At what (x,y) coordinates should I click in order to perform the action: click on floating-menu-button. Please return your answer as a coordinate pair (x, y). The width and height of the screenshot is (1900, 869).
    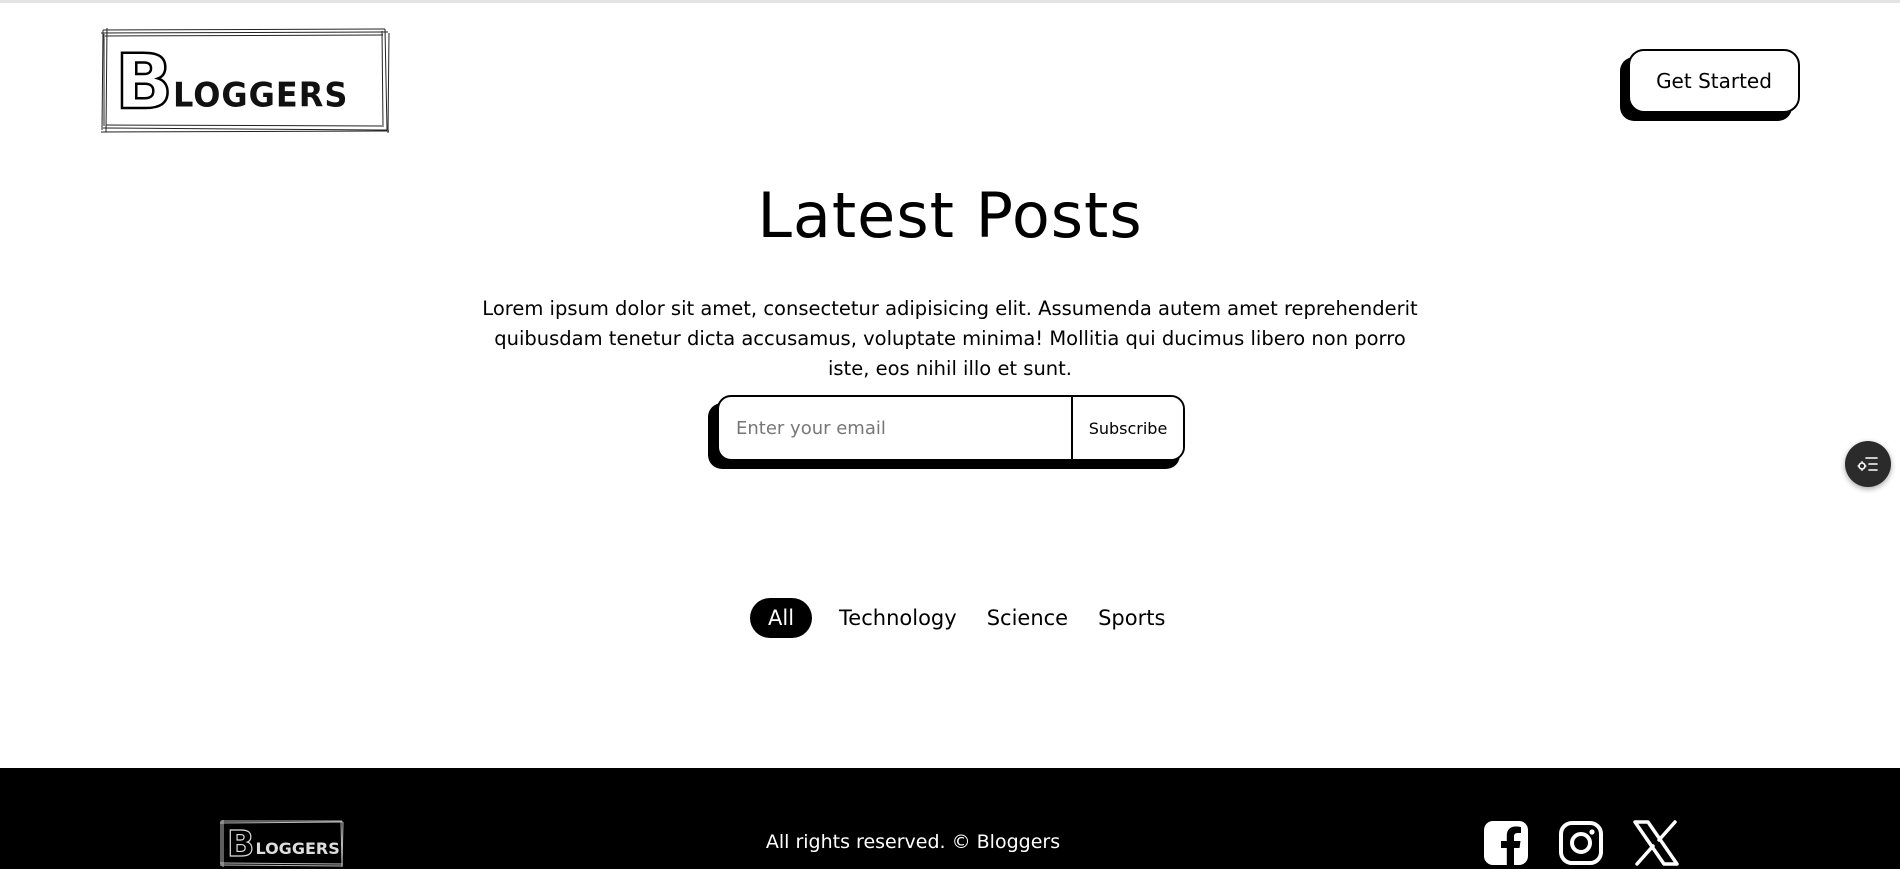
    Looking at the image, I should click on (1868, 464).